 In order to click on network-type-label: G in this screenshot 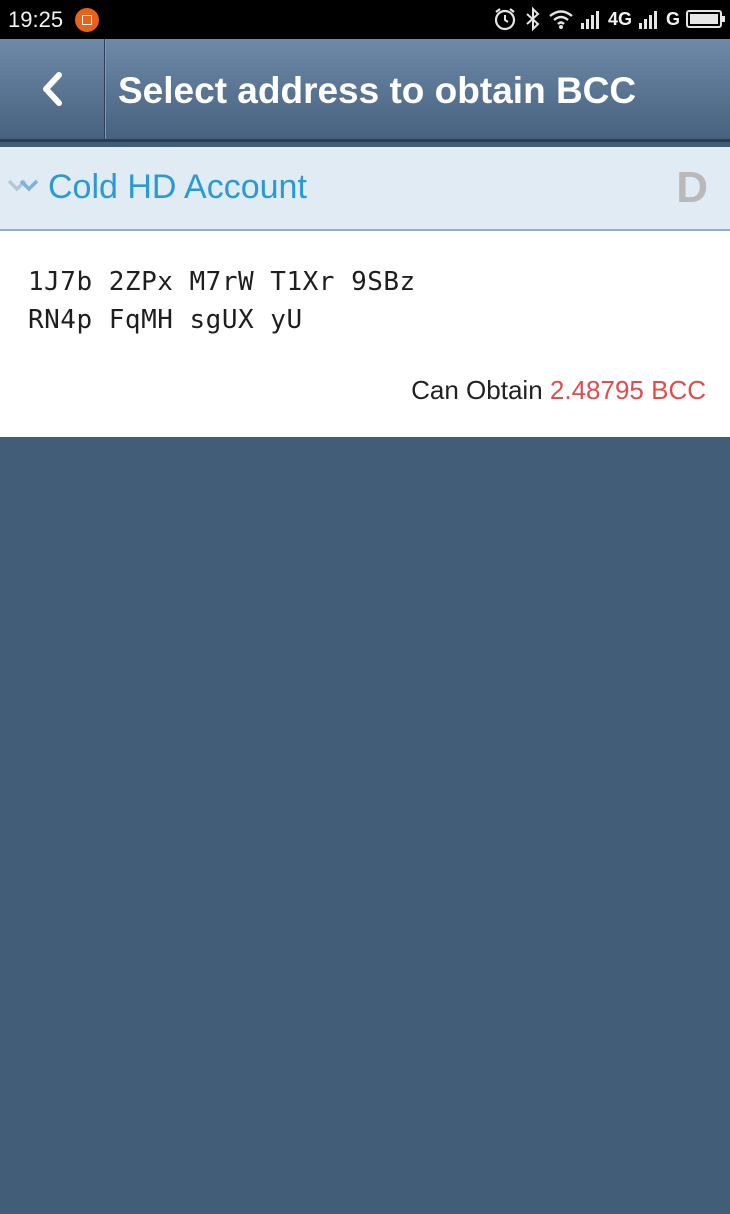, I will do `click(672, 18)`.